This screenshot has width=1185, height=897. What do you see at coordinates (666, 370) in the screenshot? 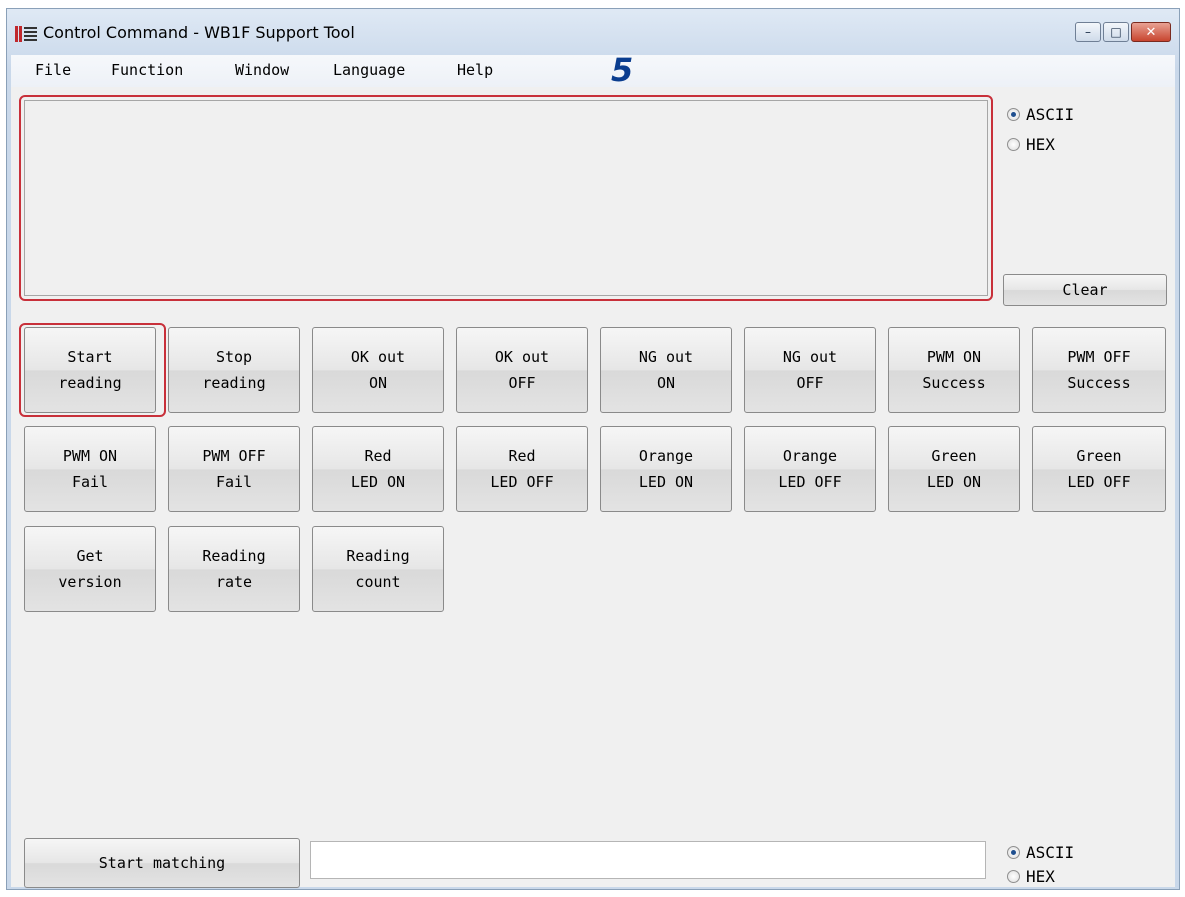
I see `ng-out-on-button: NG out ON` at bounding box center [666, 370].